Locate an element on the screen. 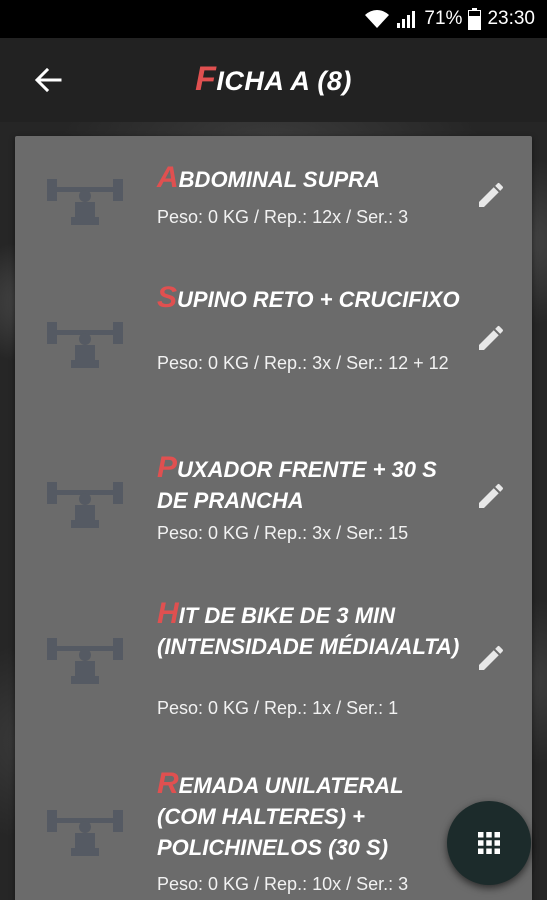  exercise-title: PUXADOR FRENTE + 30 S DE PRANCHA is located at coordinates (297, 482).